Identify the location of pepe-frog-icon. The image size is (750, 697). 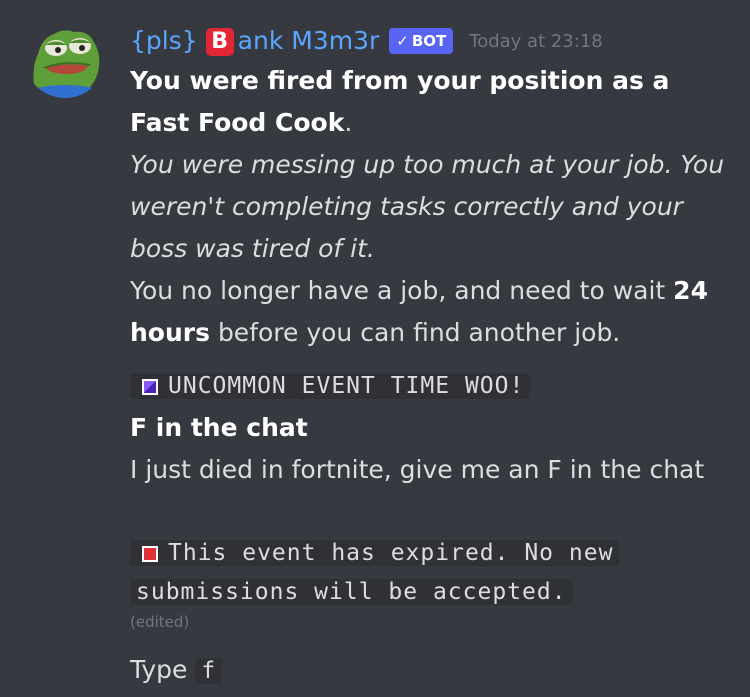
(65, 57).